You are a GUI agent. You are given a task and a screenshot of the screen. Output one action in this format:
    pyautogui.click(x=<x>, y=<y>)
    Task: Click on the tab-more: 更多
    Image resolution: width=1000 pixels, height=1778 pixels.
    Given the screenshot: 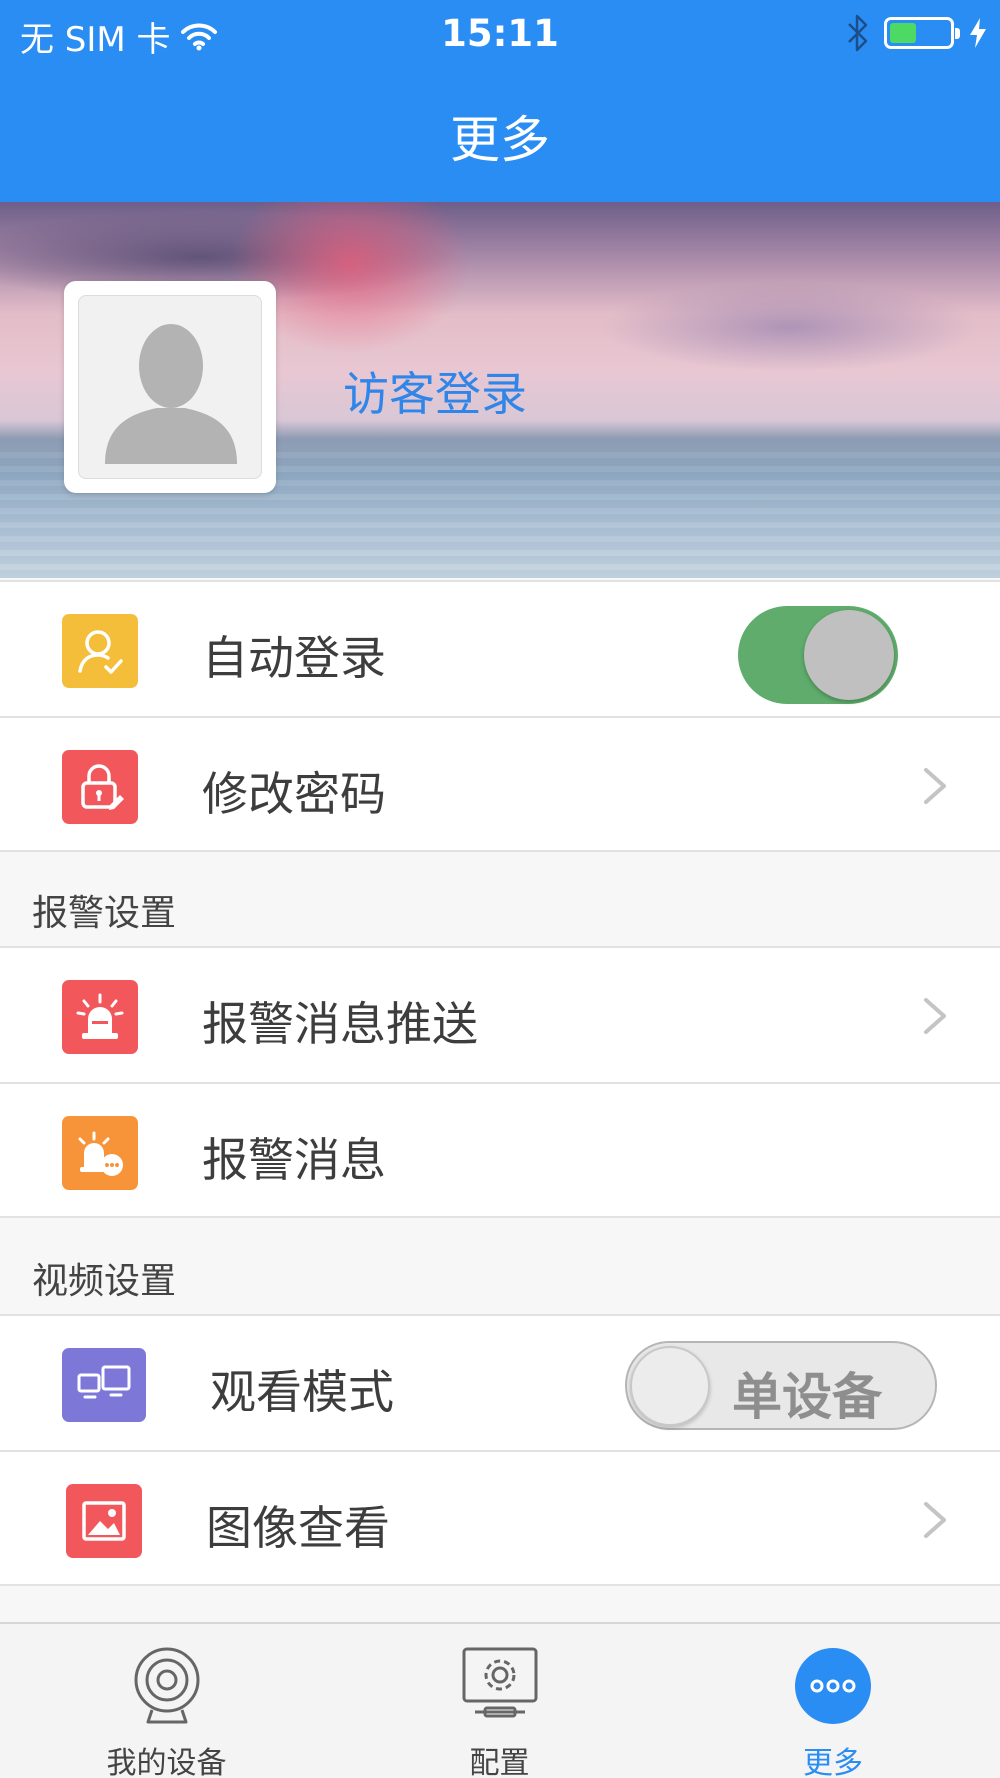 What is the action you would take?
    pyautogui.click(x=833, y=1701)
    